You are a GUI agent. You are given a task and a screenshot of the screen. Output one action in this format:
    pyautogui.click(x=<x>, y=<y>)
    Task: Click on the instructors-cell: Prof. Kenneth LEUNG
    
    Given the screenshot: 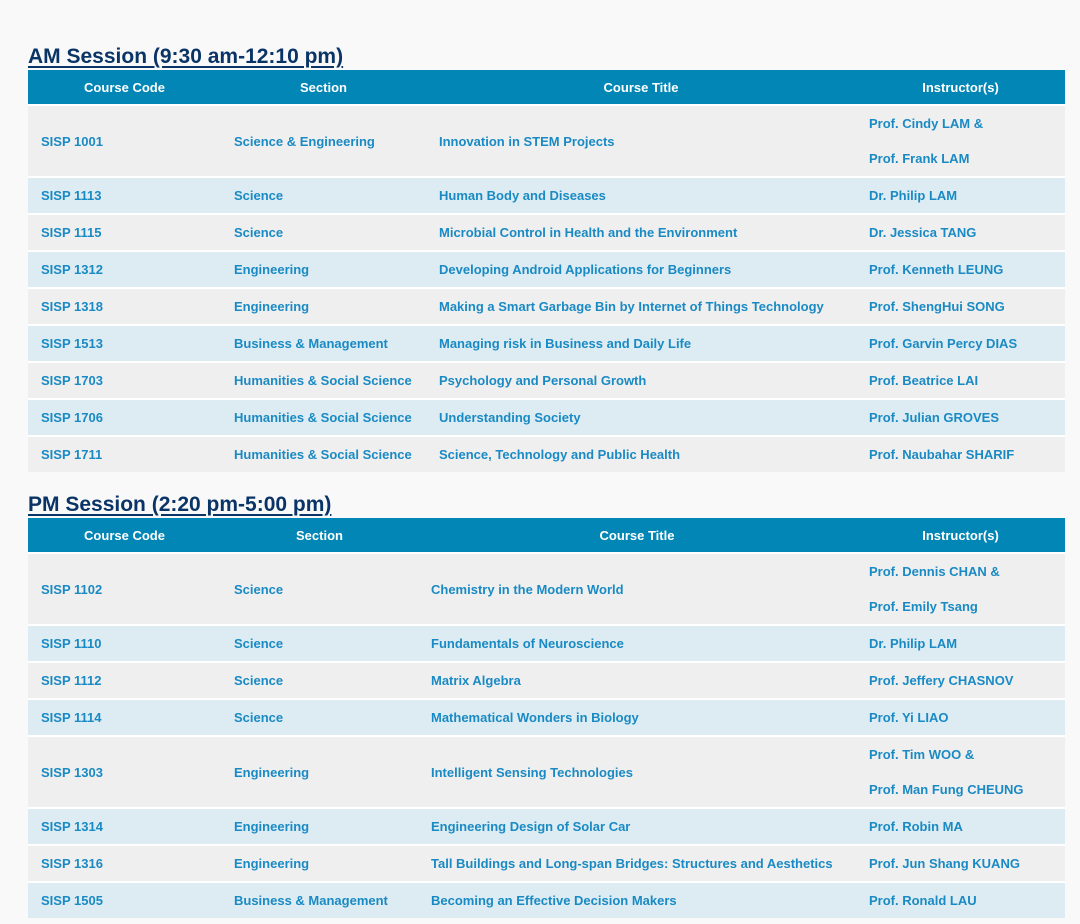 What is the action you would take?
    pyautogui.click(x=960, y=269)
    